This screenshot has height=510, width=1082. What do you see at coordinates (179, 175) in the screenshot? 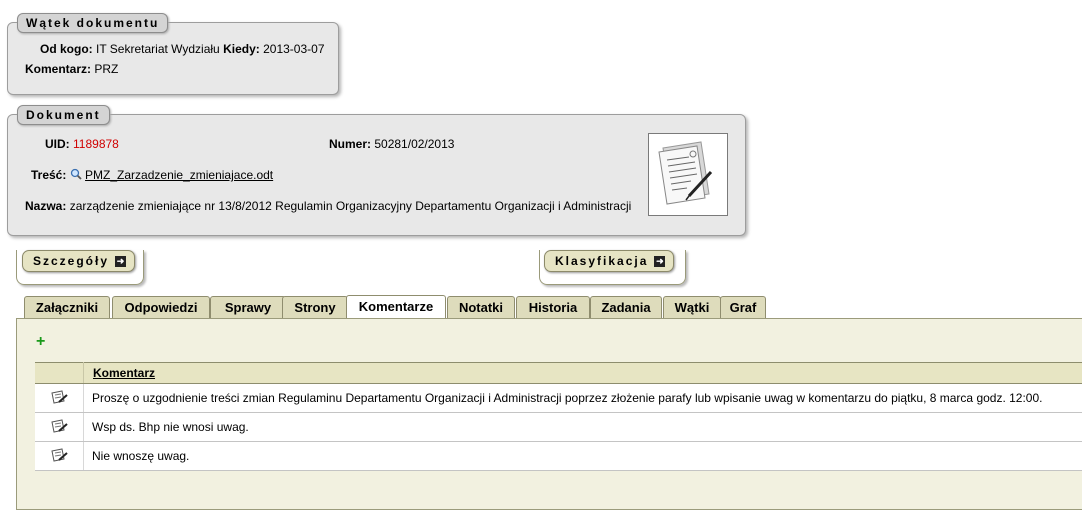
I see `content-file-link: PMZ_Zarzadzenie_zmieniajace.odt` at bounding box center [179, 175].